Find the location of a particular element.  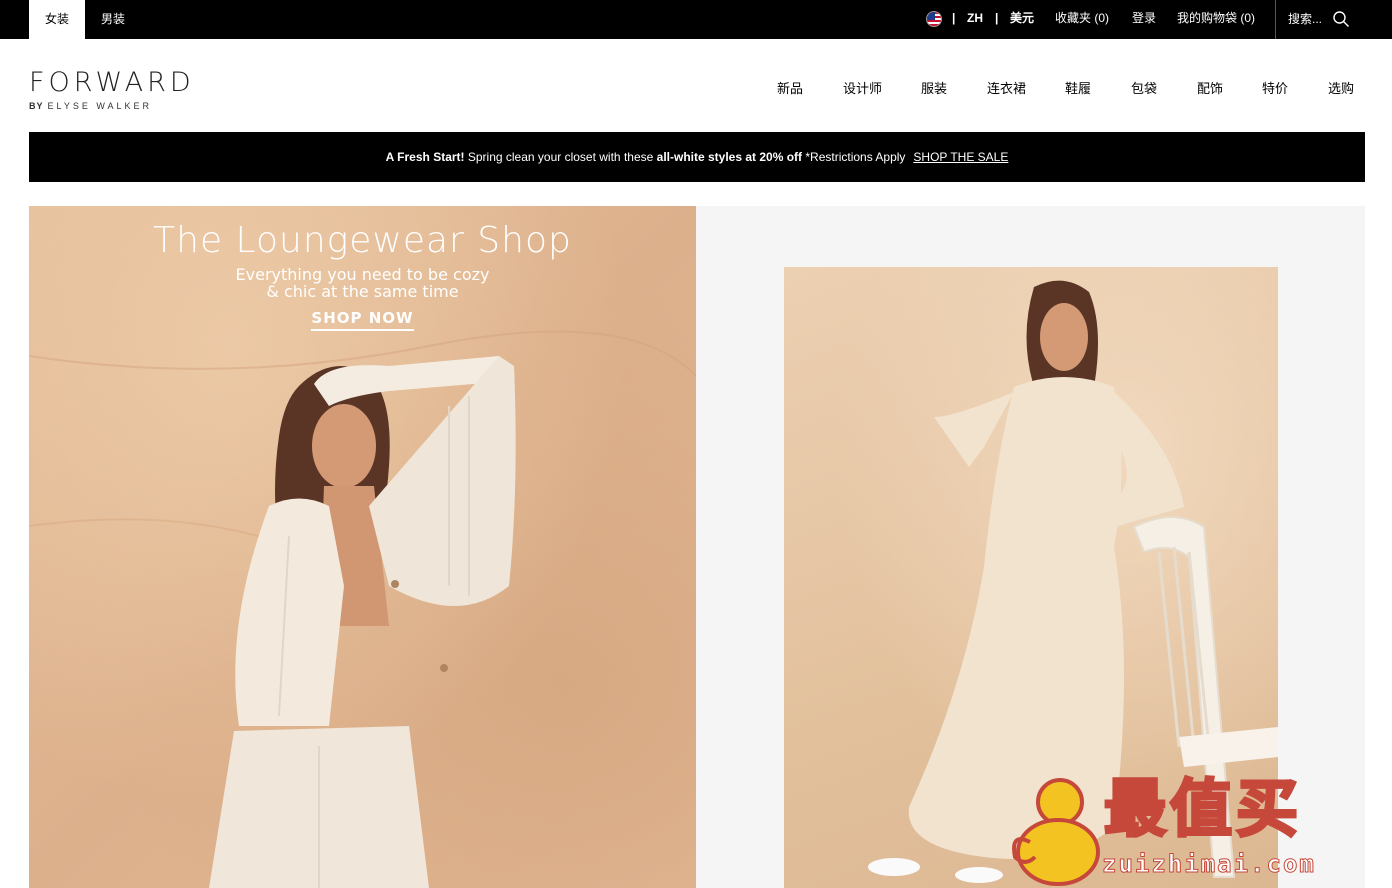

cart-link: 我的购物袋 (0) is located at coordinates (1216, 19).